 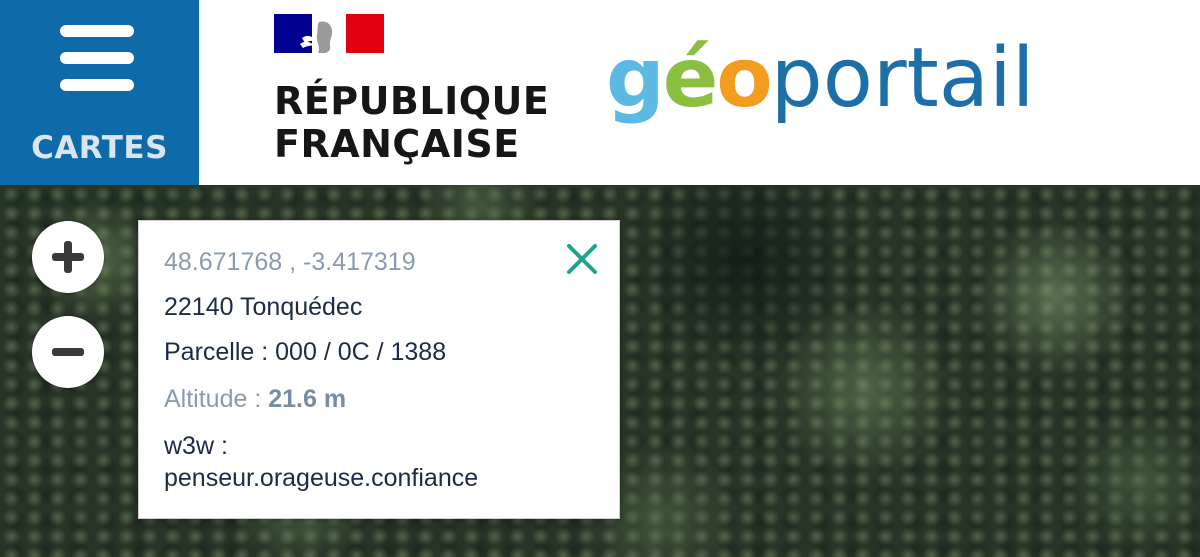 I want to click on republique-francaise-logo: RÉPUBLIQUE FRANÇAISE, so click(x=411, y=90).